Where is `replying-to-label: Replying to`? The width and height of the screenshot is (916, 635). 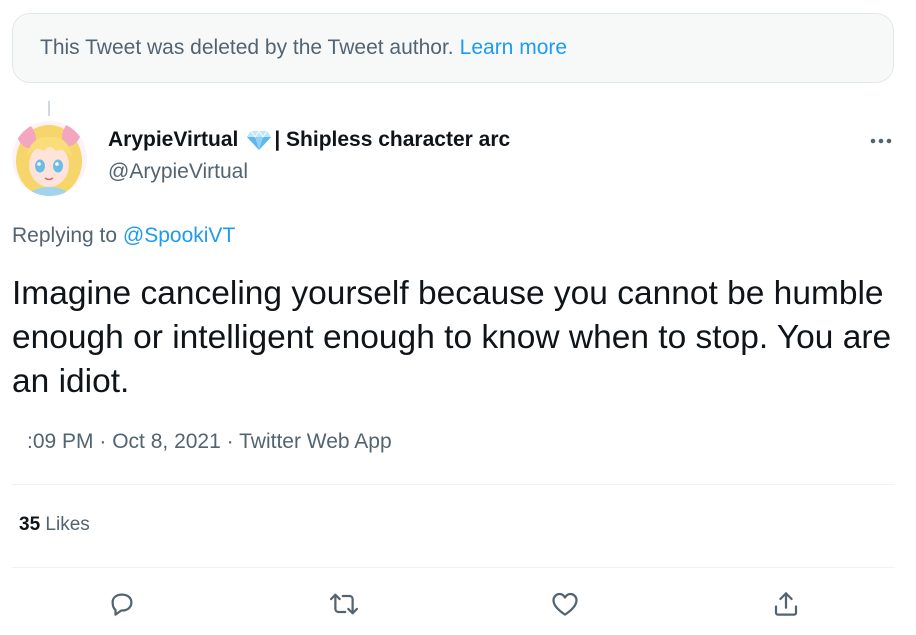 replying-to-label: Replying to is located at coordinates (65, 235).